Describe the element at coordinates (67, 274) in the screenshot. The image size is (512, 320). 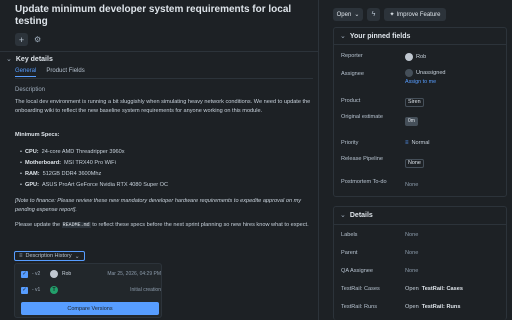
I see `history-author: Rob` at that location.